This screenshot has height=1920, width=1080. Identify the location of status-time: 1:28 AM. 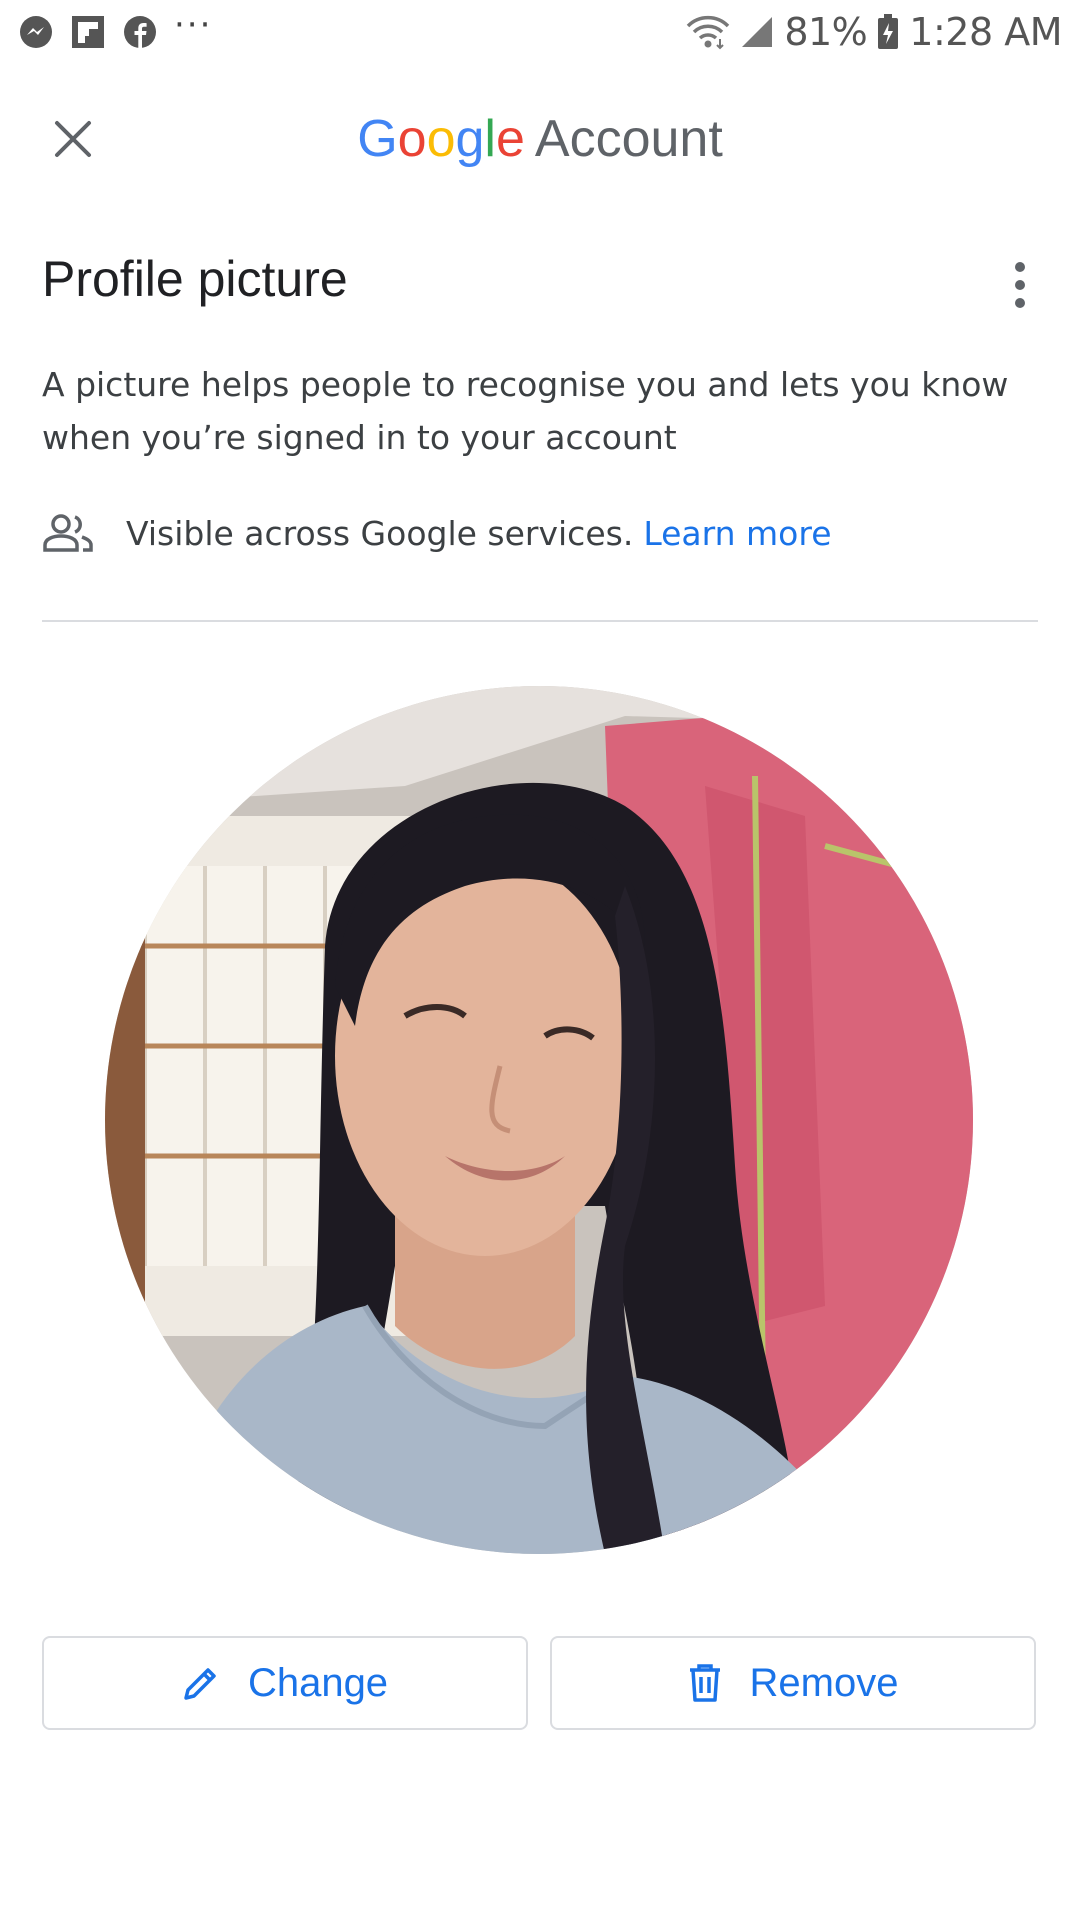
(985, 32).